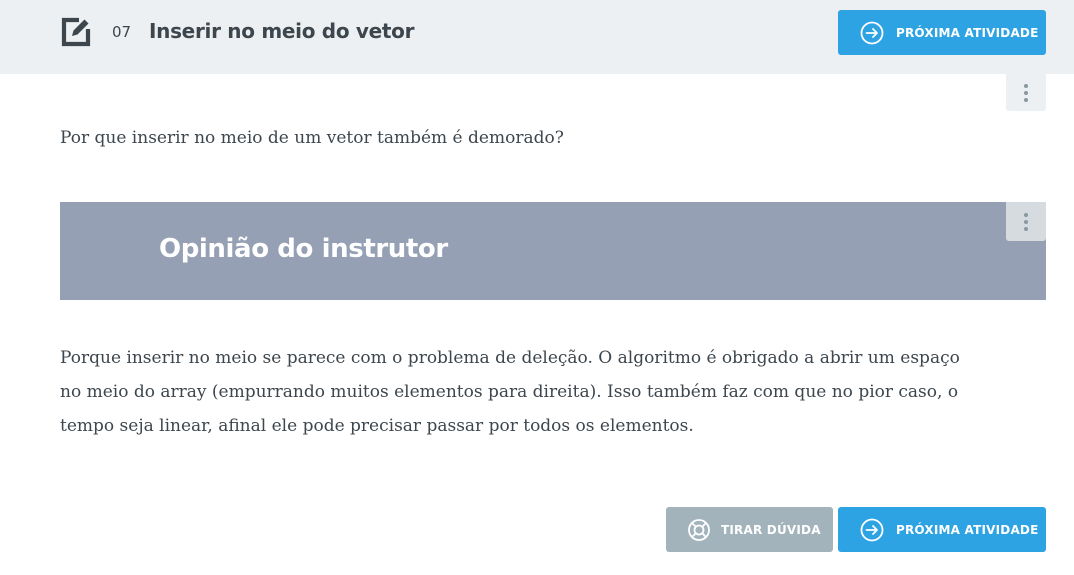 The image size is (1074, 575). I want to click on opinion-title: Opinião do instrutor, so click(303, 249).